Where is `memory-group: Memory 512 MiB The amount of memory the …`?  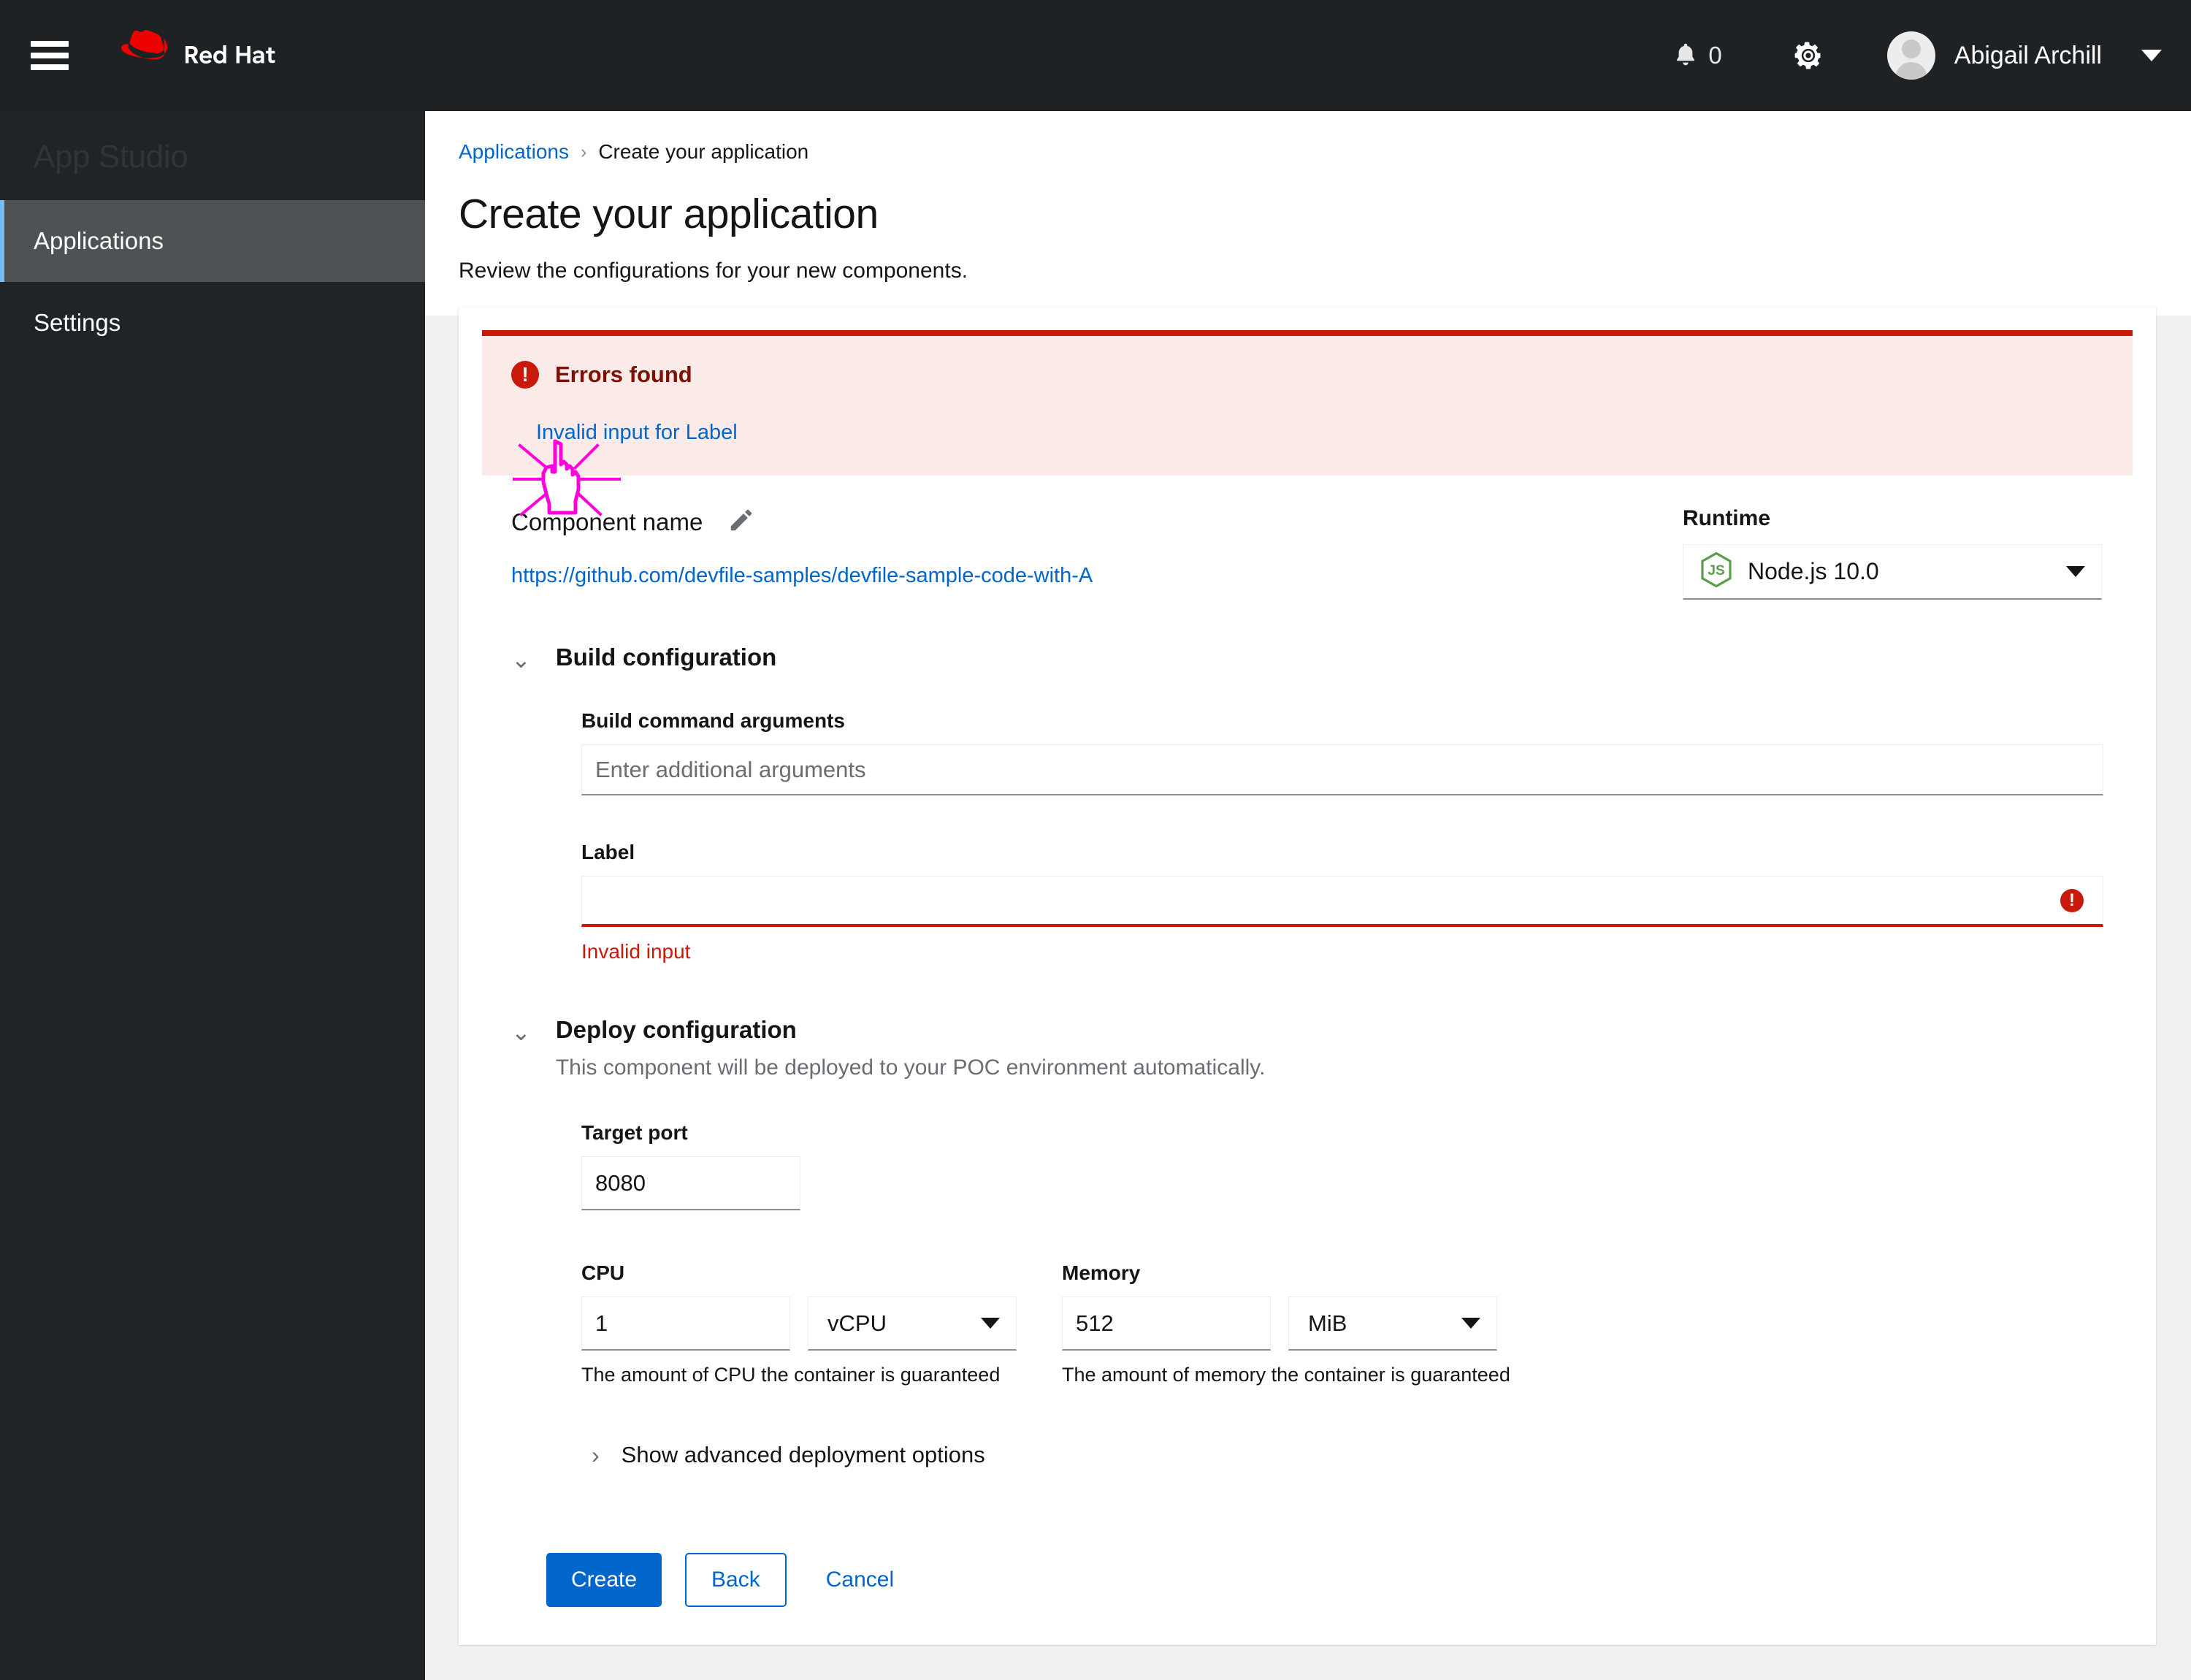 memory-group: Memory 512 MiB The amount of memory the … is located at coordinates (1286, 1323).